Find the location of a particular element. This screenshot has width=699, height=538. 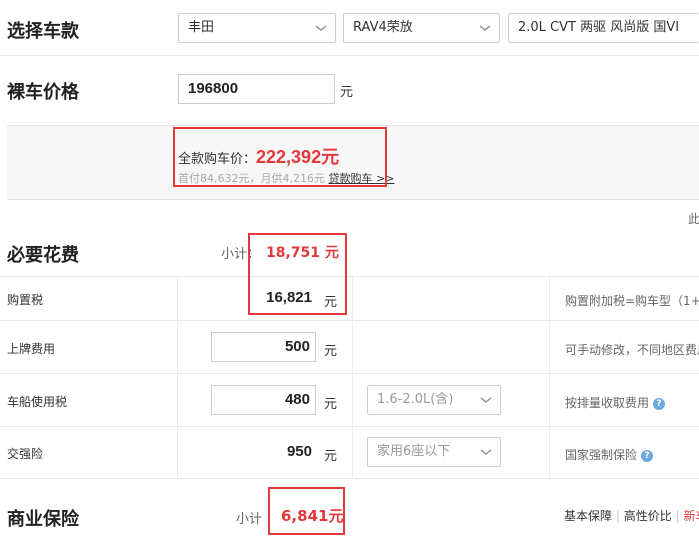

right-hint: 此 is located at coordinates (693, 219).